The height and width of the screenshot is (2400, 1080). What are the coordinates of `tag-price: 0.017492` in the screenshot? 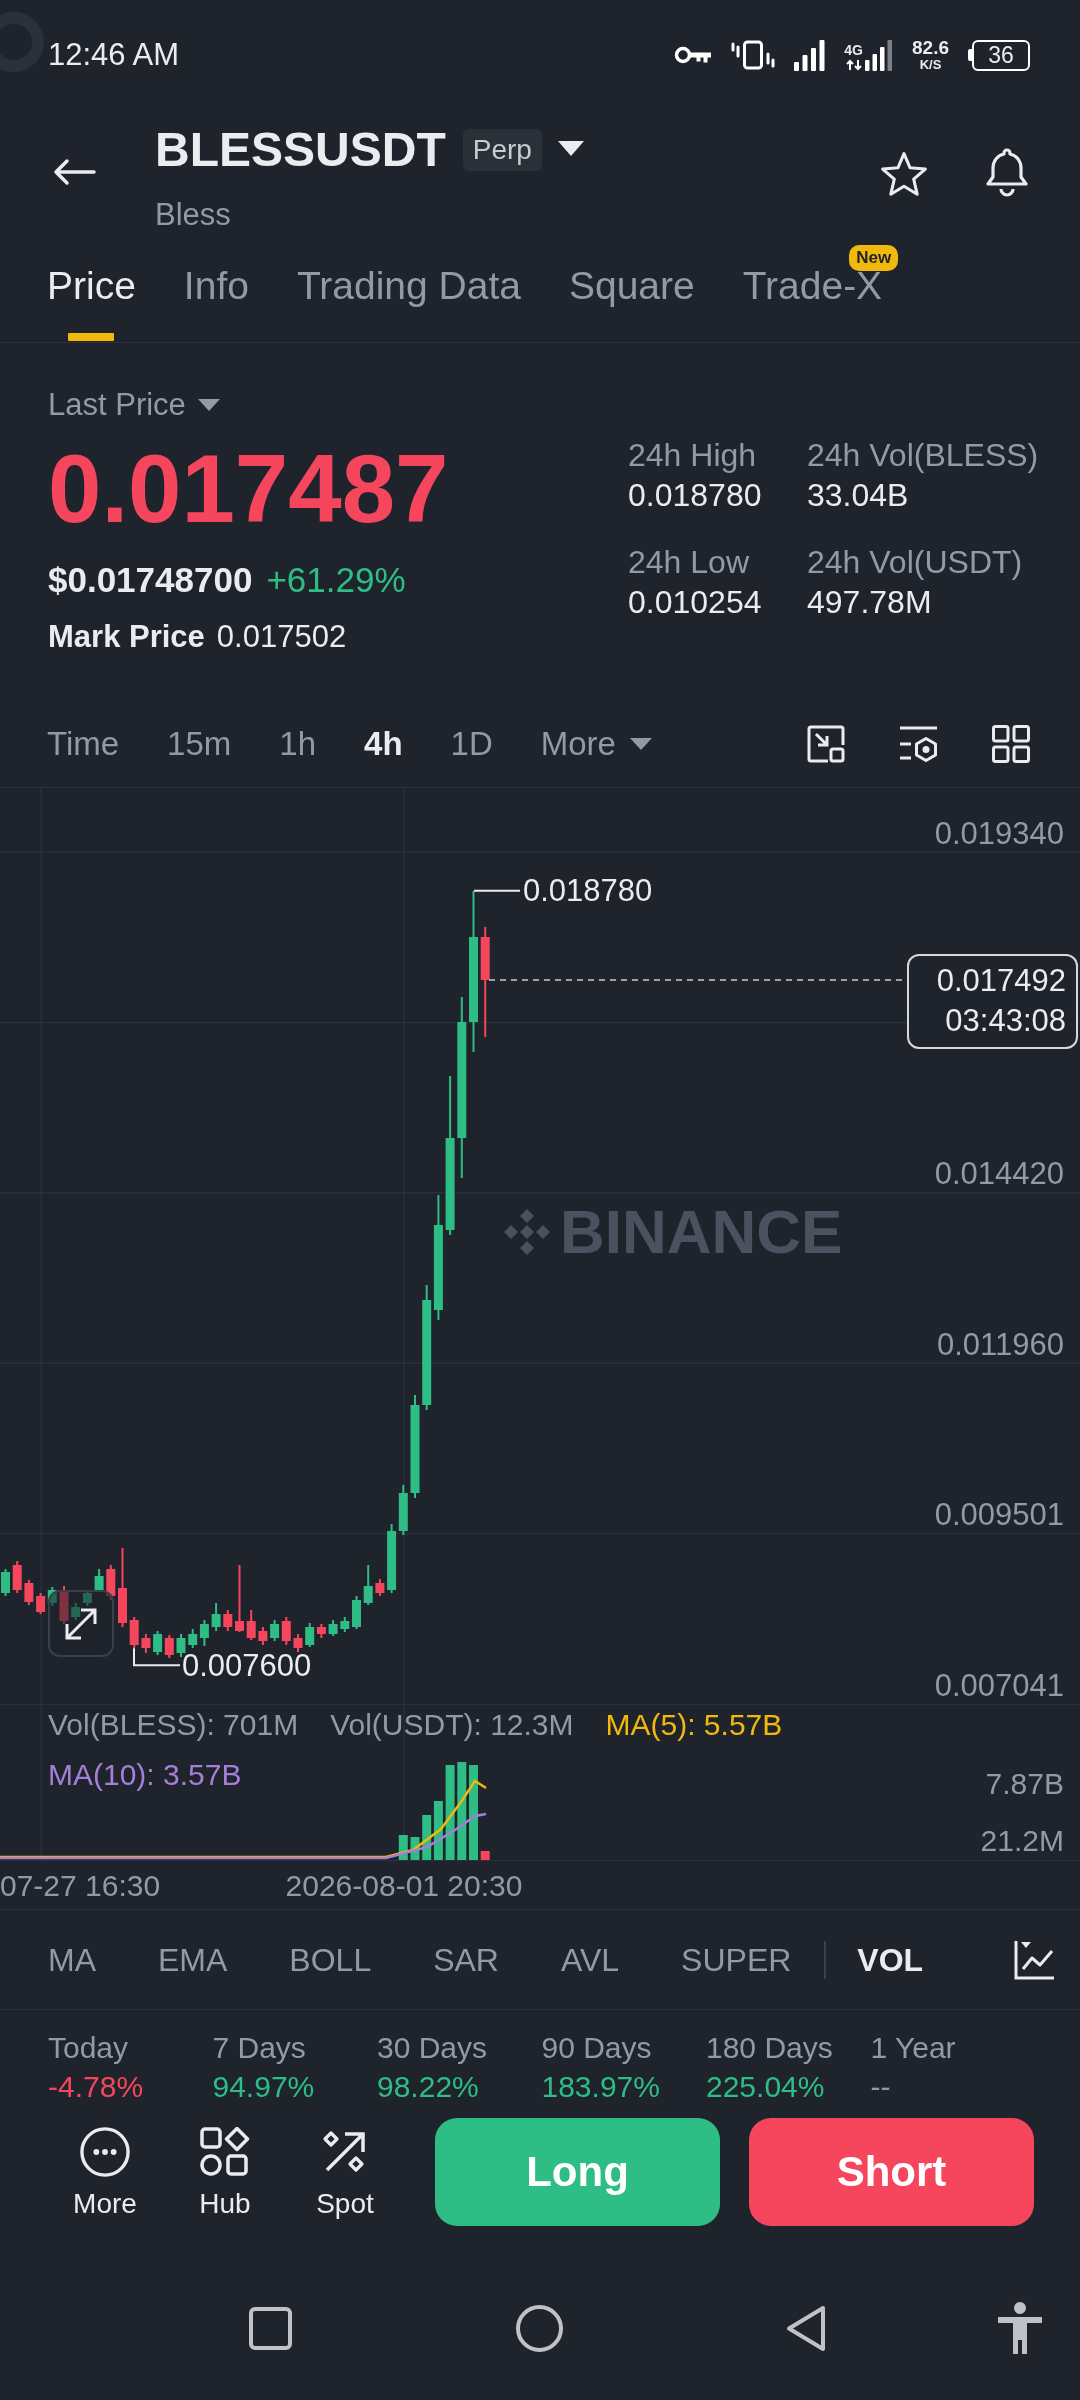 It's located at (1001, 981).